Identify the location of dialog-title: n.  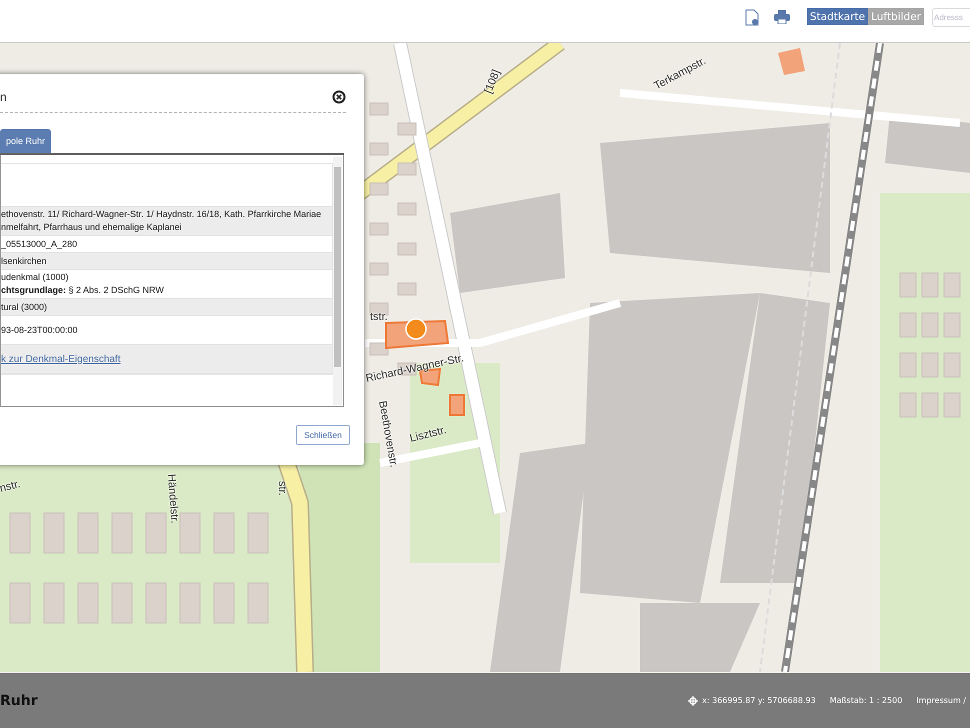
(3, 97).